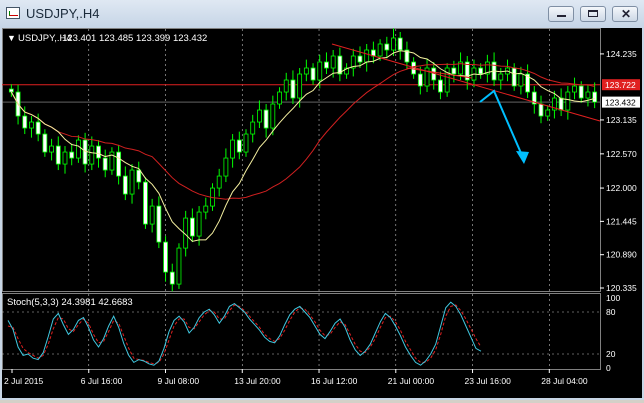 This screenshot has height=403, width=644. I want to click on minimize-button, so click(561, 14).